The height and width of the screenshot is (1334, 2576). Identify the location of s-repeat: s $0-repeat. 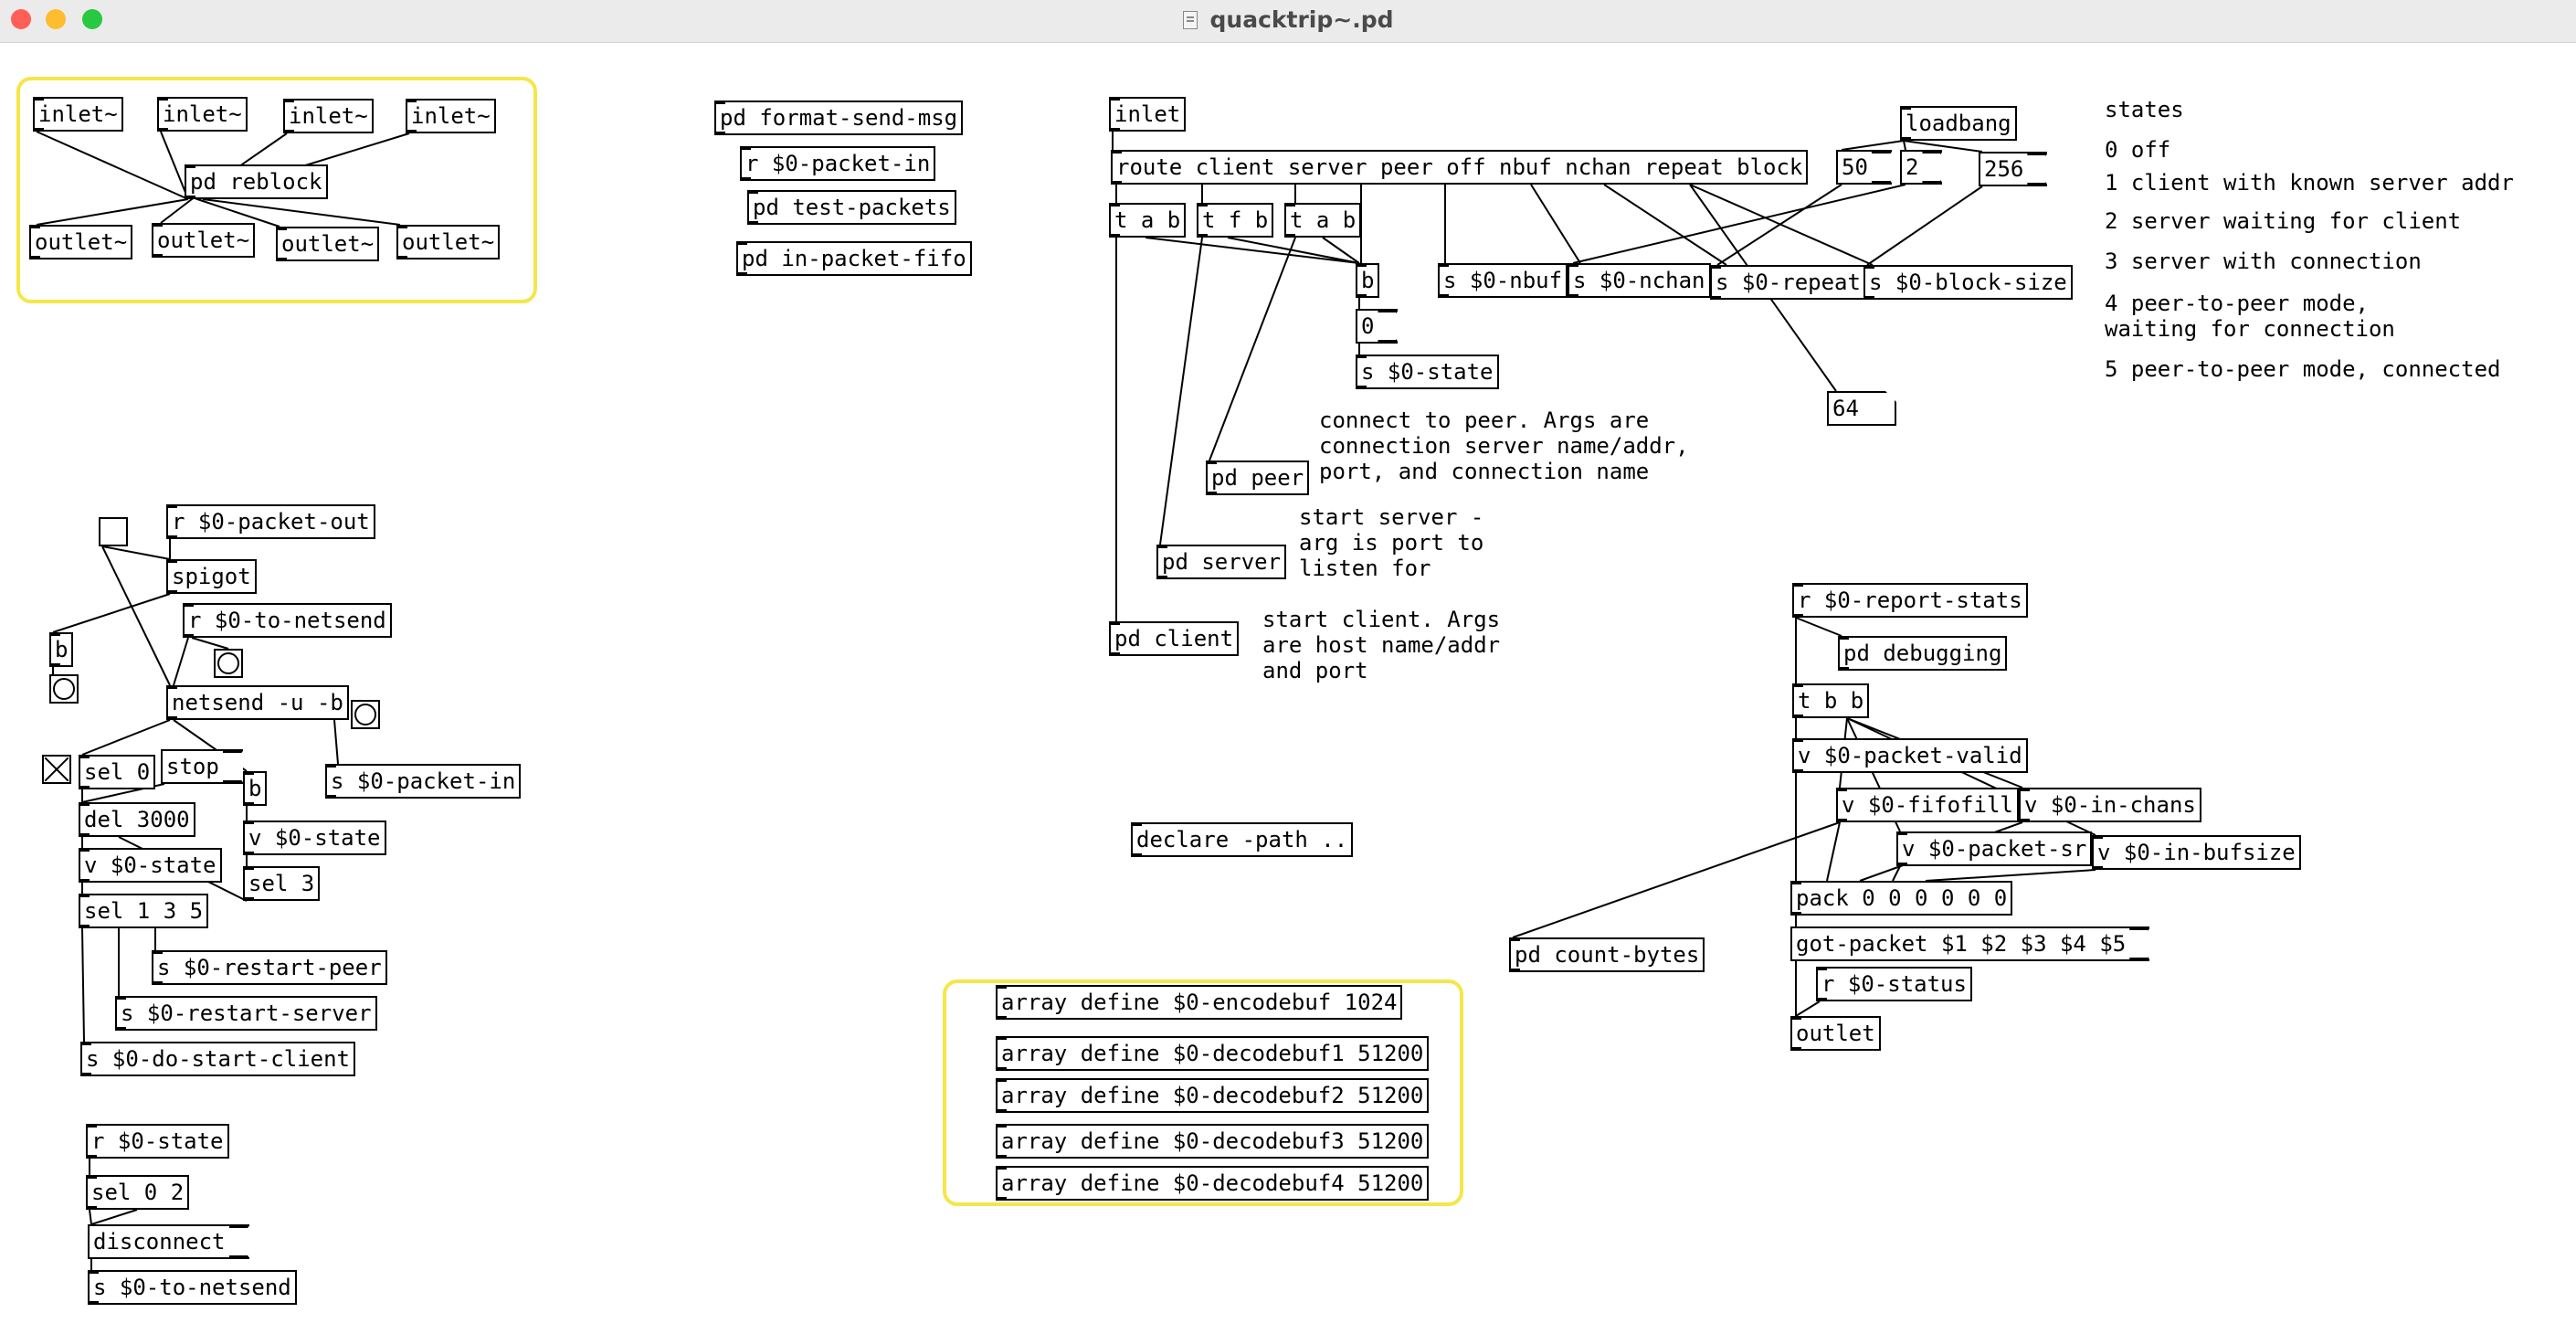
(1788, 282).